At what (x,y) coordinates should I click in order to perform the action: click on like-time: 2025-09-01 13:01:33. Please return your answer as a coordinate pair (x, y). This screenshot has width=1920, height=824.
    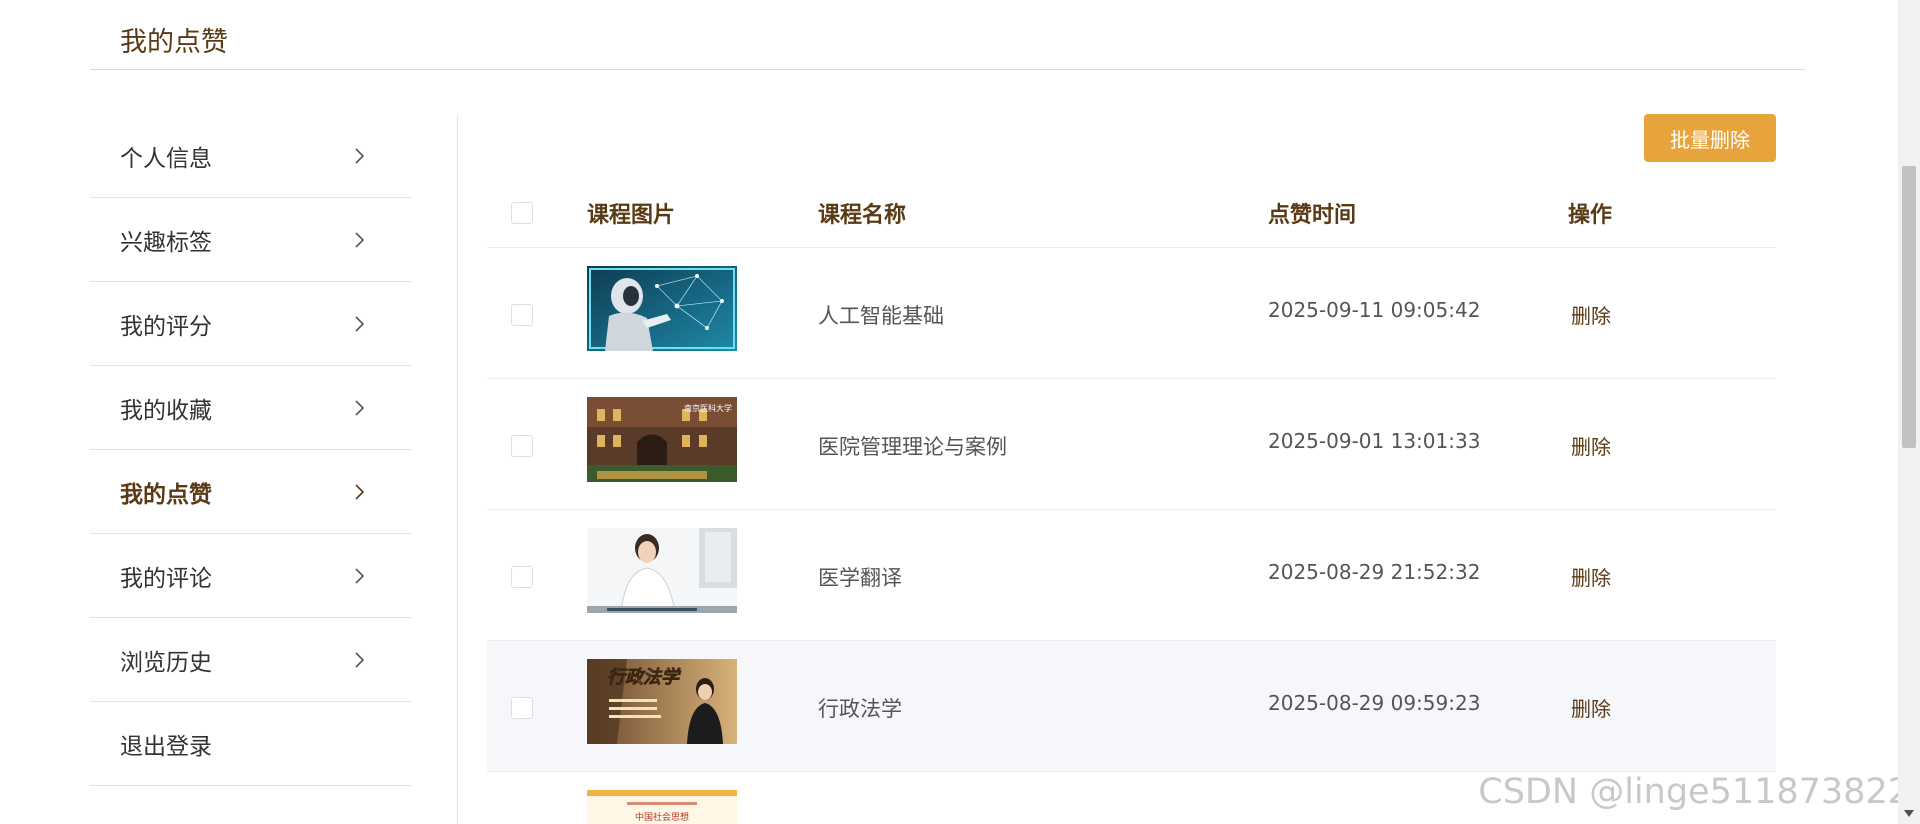
    Looking at the image, I should click on (1374, 441).